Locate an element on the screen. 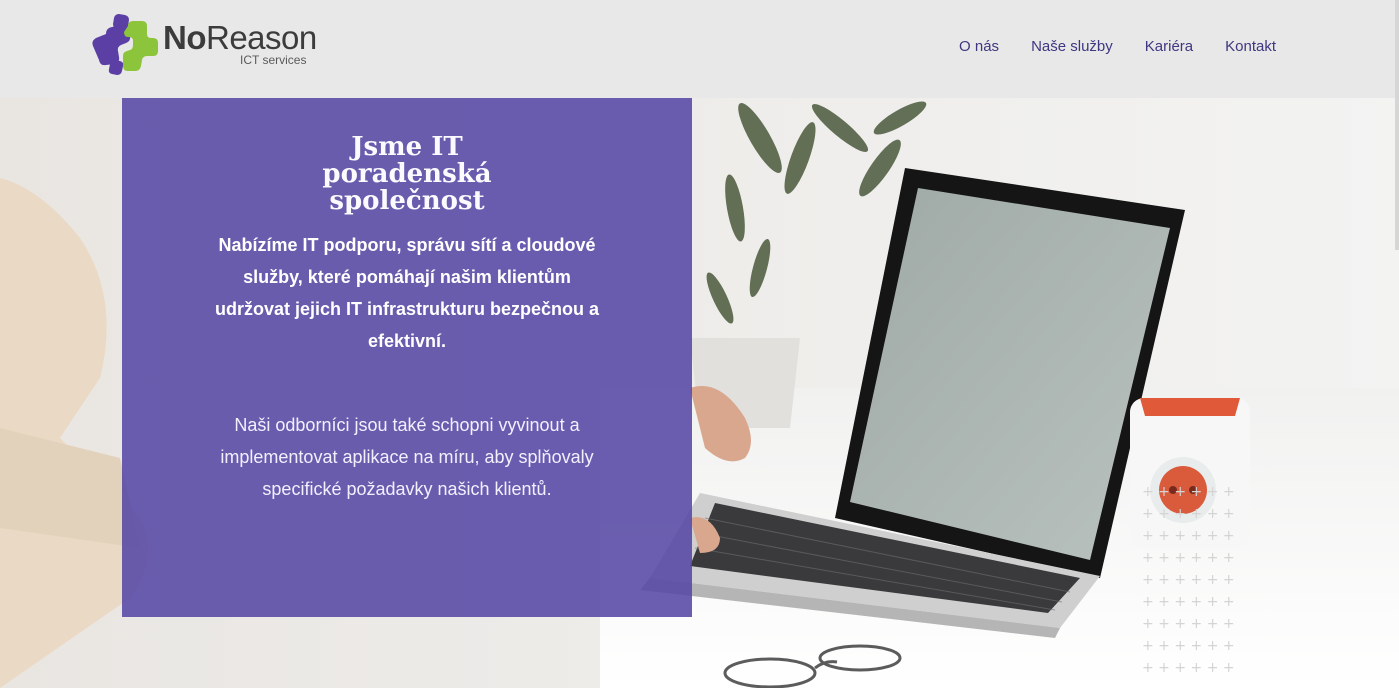  hero-title: Jsme IT poradenská společnost is located at coordinates (407, 174).